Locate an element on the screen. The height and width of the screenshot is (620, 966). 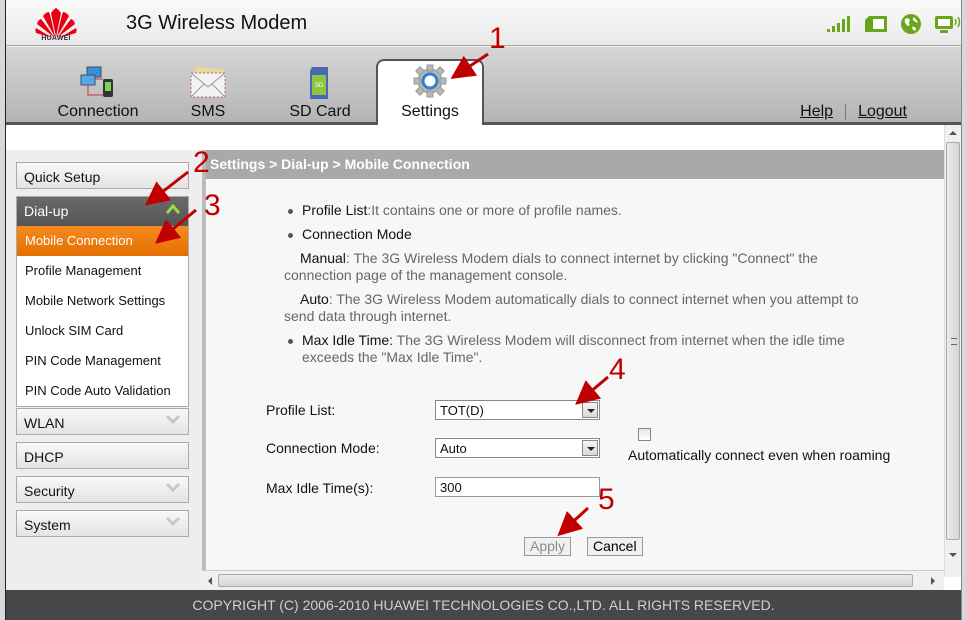
logout-link: Logout is located at coordinates (882, 112).